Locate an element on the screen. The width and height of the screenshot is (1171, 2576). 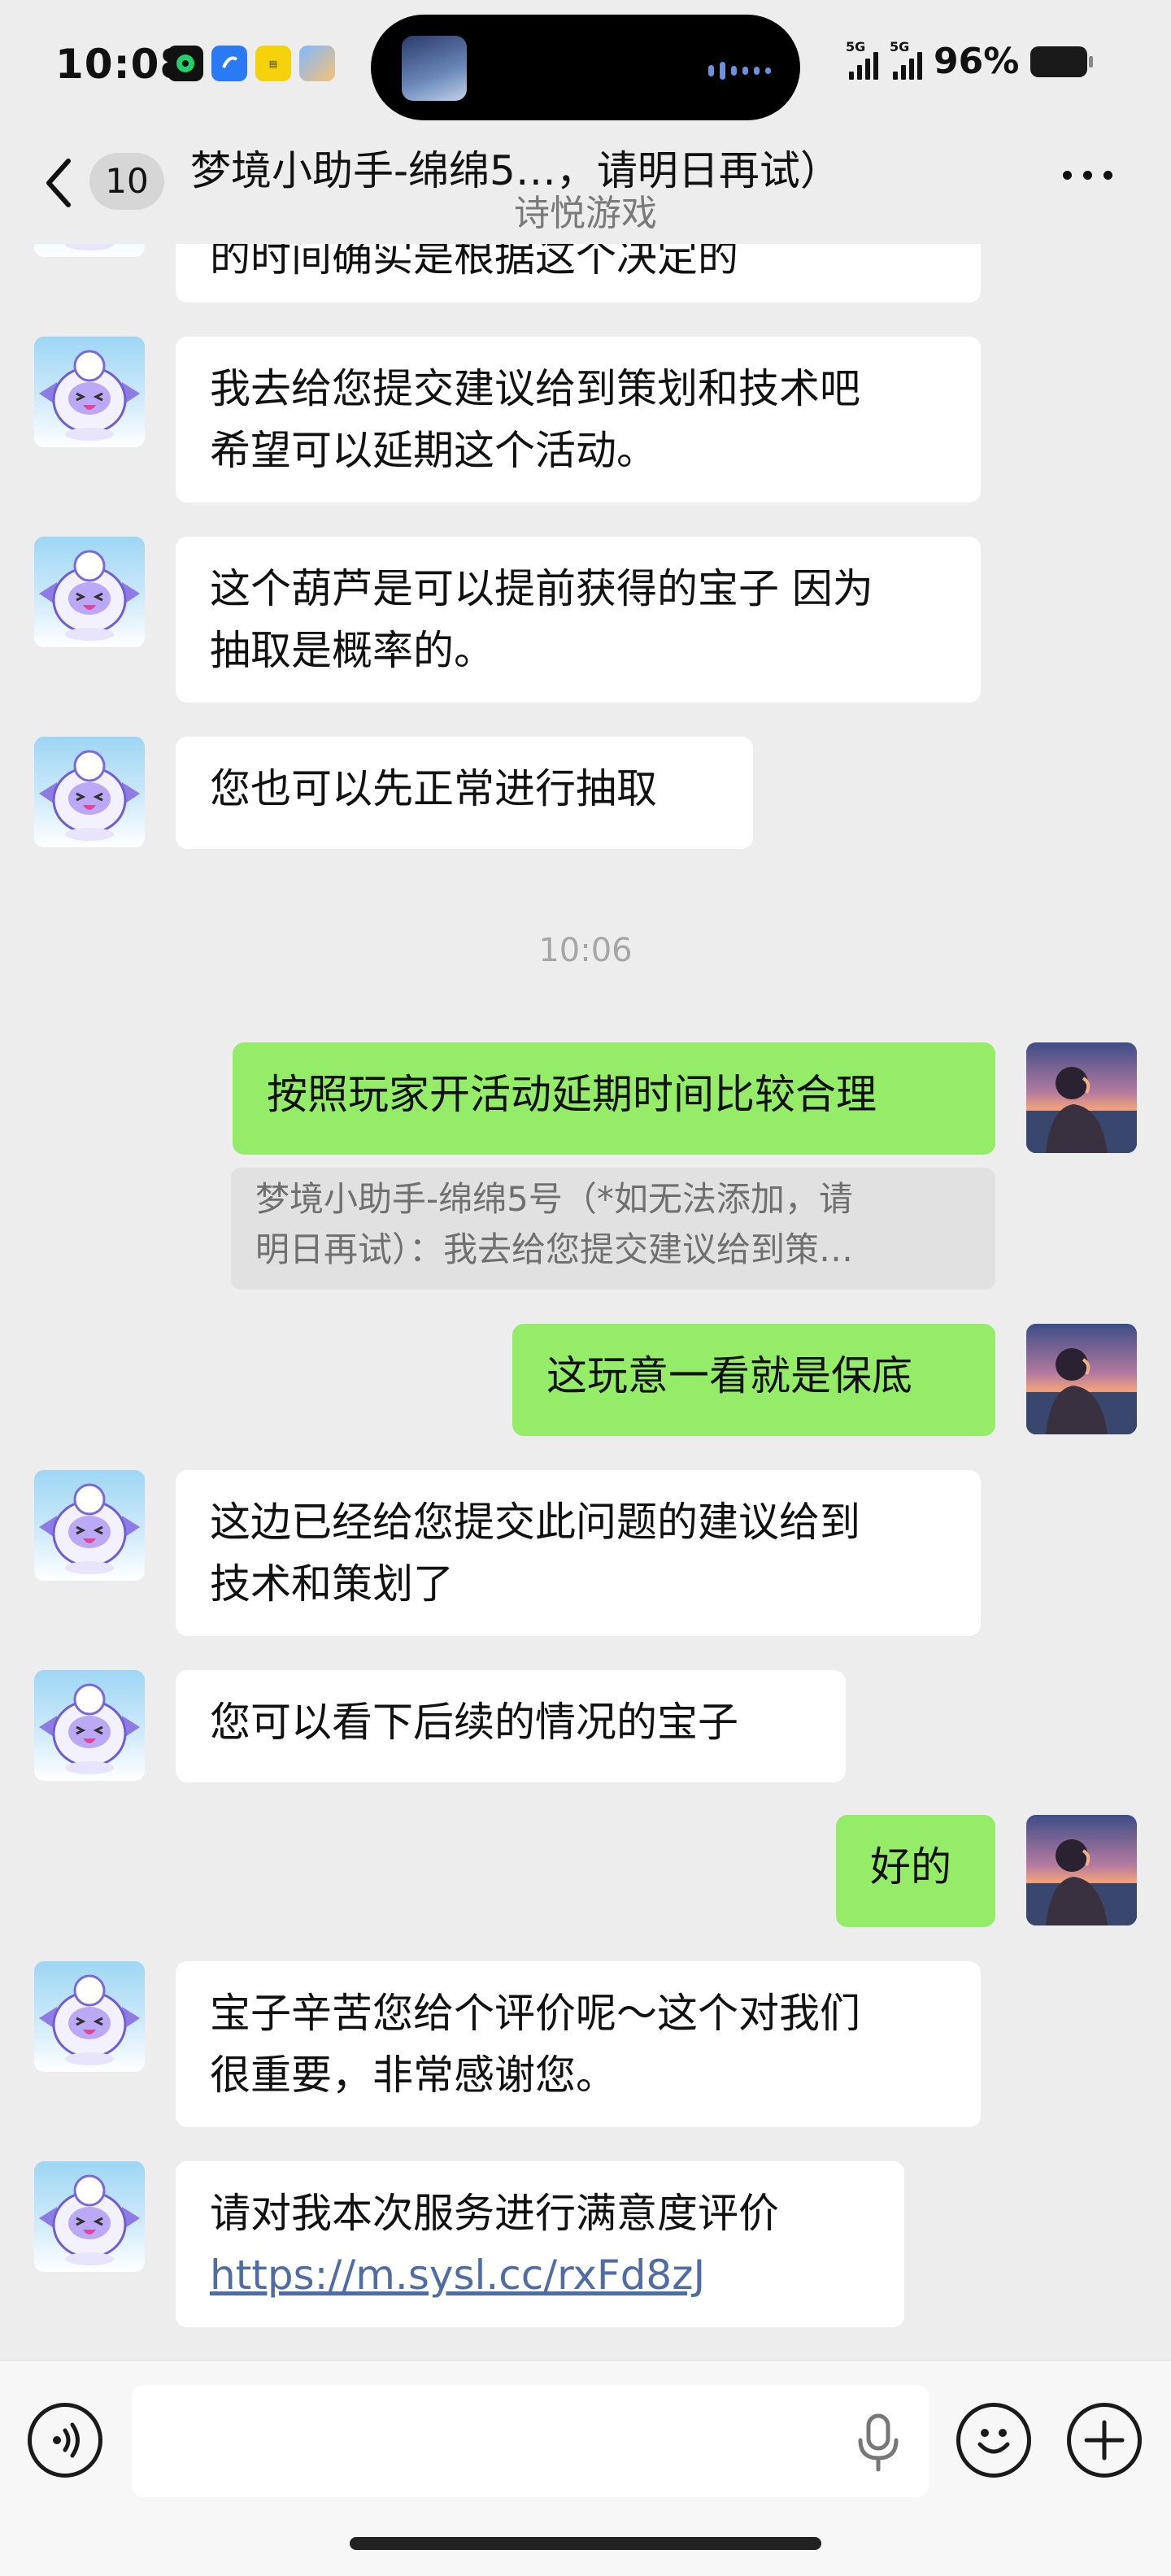
plus-button is located at coordinates (1105, 2441).